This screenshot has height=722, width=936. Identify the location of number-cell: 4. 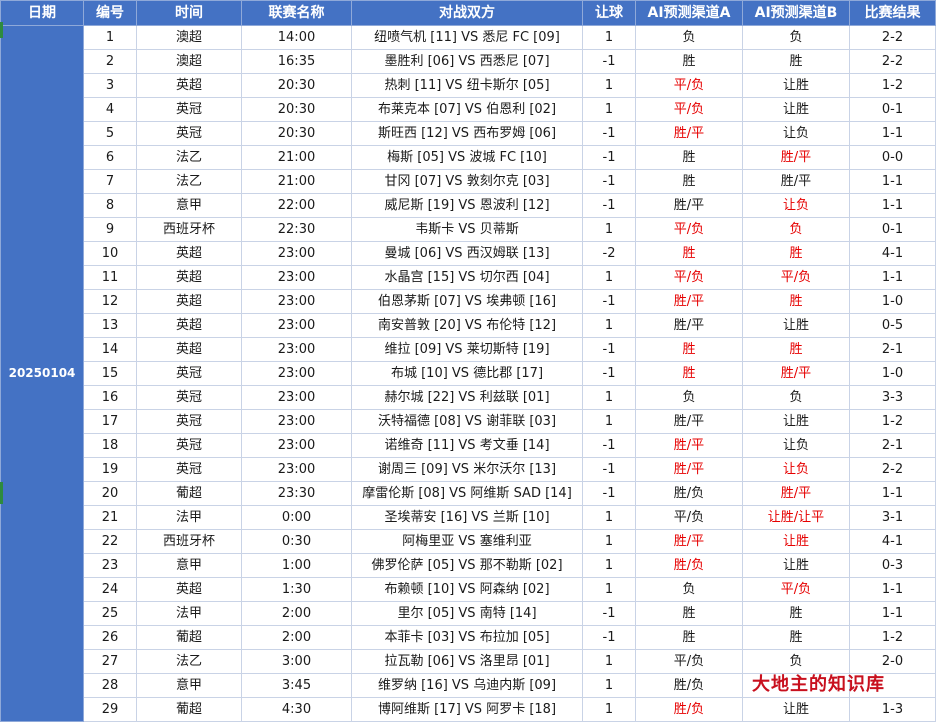
(110, 109).